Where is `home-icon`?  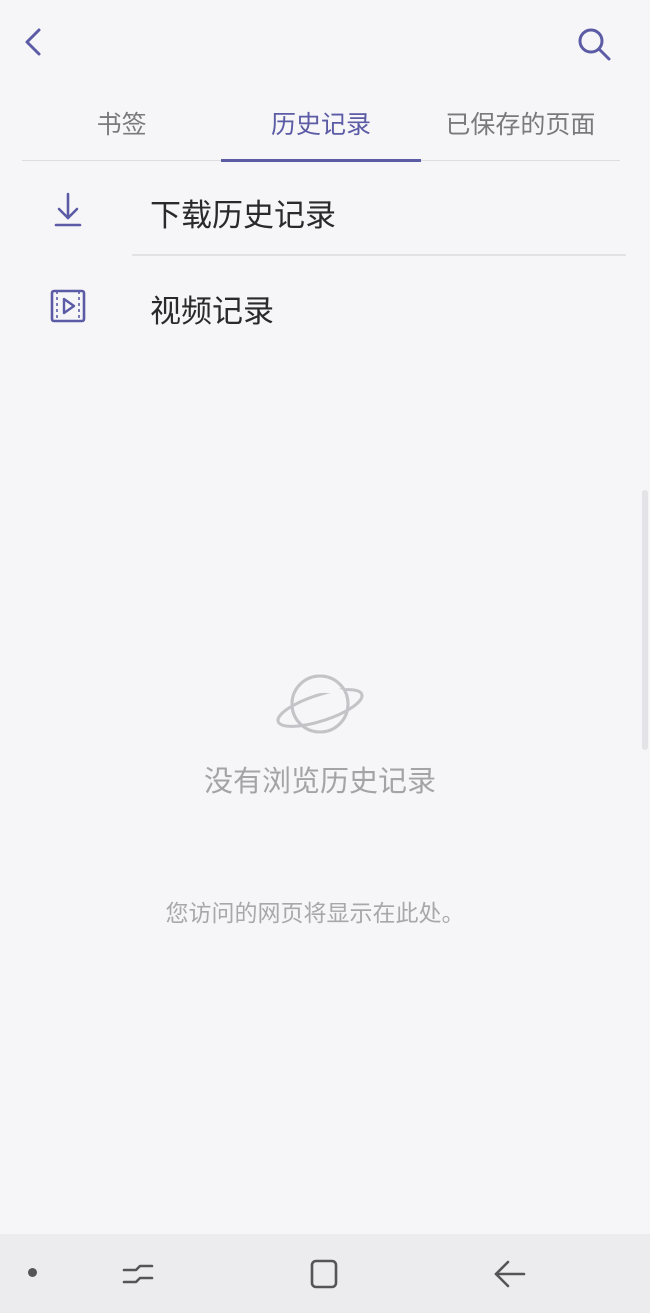 home-icon is located at coordinates (324, 1274).